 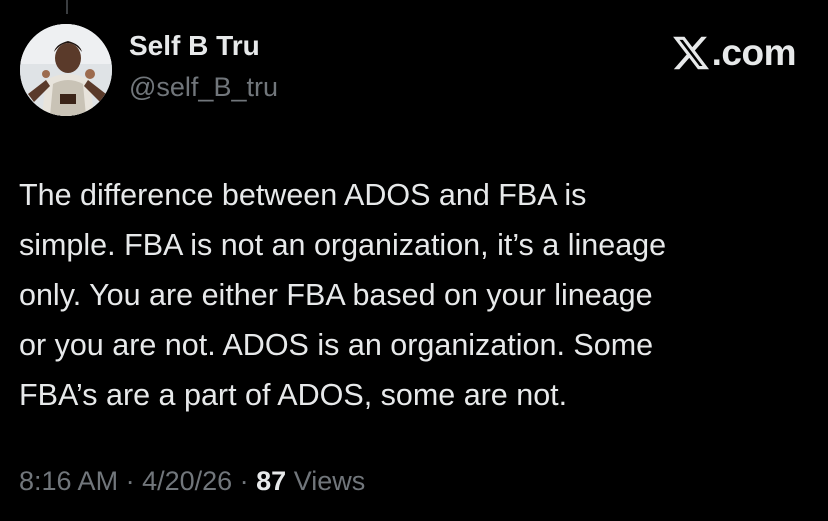 I want to click on avatar, so click(x=66, y=70).